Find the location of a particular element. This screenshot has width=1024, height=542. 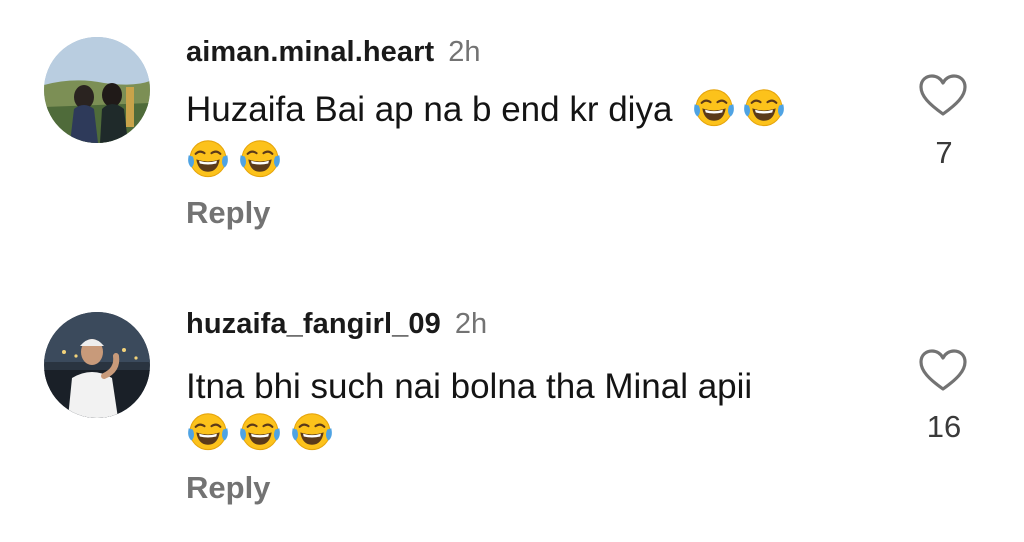

comment-text: Huzaifa Bai ap na b end kr diya is located at coordinates (429, 109).